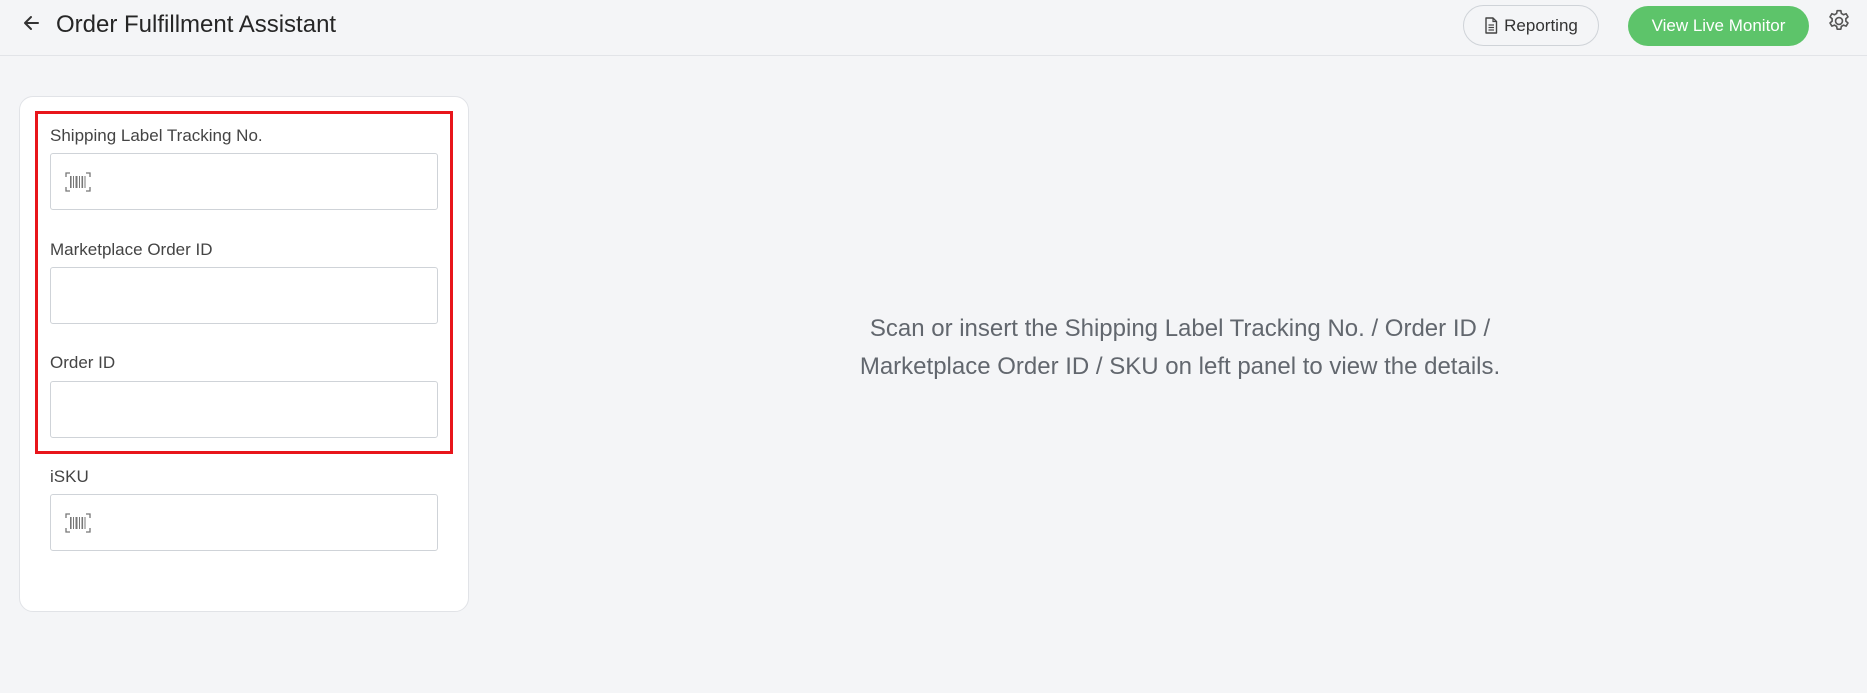 The width and height of the screenshot is (1867, 693). I want to click on marketplace-order-id-label: Marketplace Order ID, so click(131, 249).